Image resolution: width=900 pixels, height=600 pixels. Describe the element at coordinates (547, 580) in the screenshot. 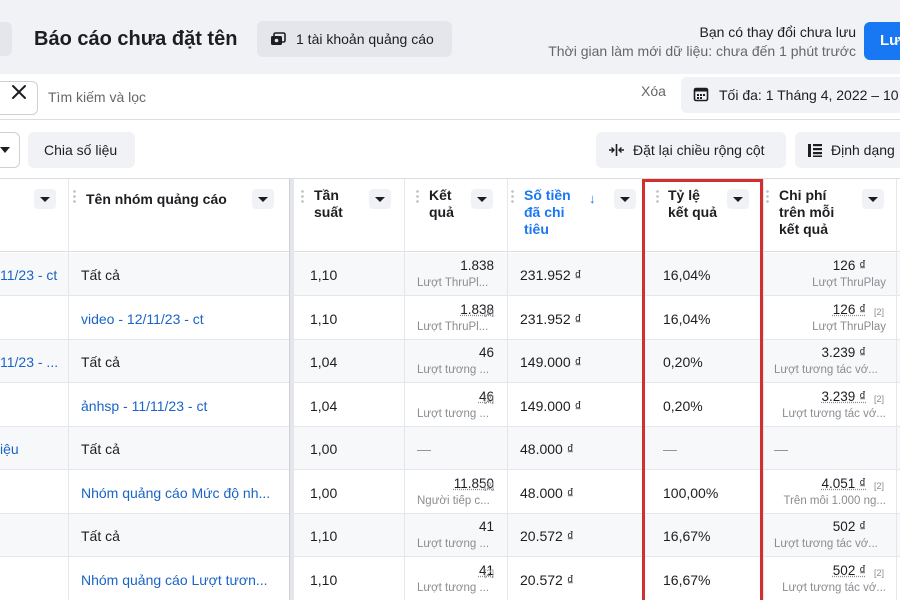

I see `amount-spent-cell: 20.572 ₫` at that location.